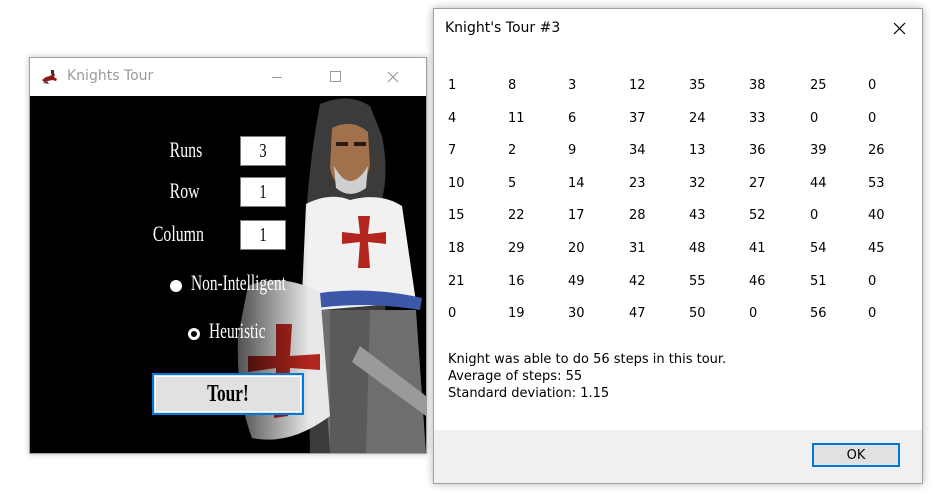 The image size is (934, 494). Describe the element at coordinates (456, 281) in the screenshot. I see `board-cell: 21` at that location.